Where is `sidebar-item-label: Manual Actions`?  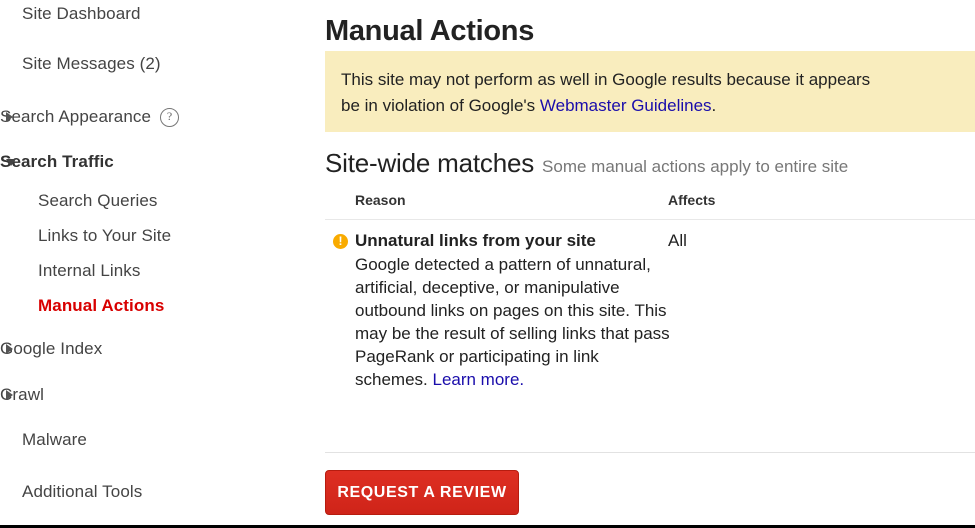
sidebar-item-label: Manual Actions is located at coordinates (101, 305).